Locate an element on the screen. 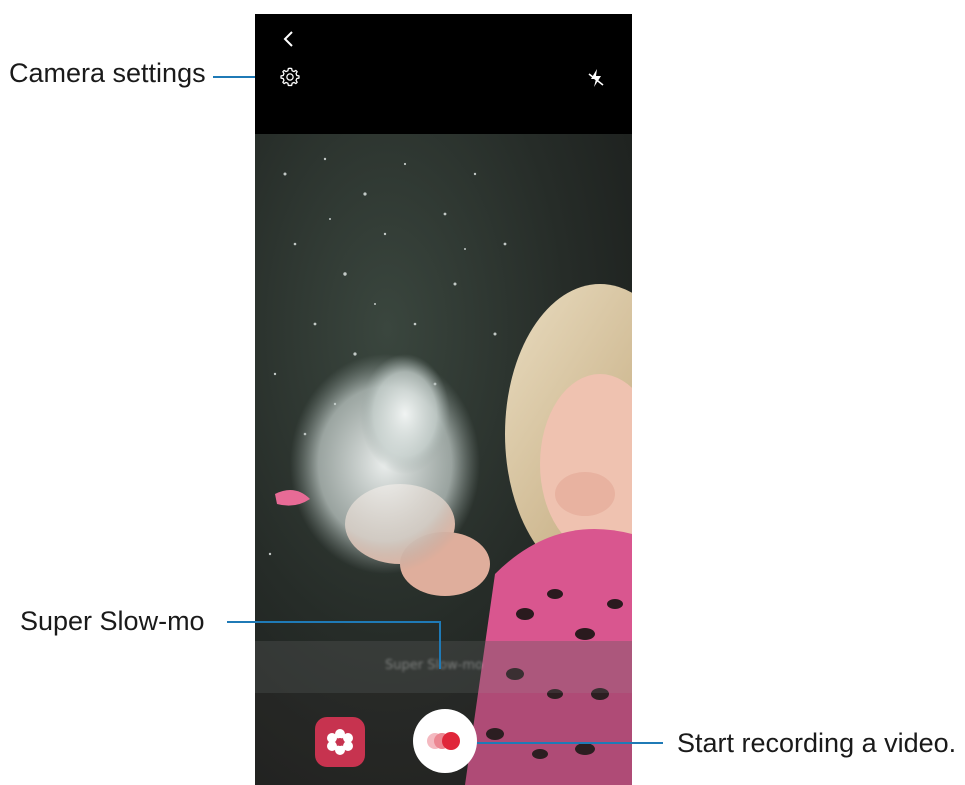  record-button is located at coordinates (445, 741).